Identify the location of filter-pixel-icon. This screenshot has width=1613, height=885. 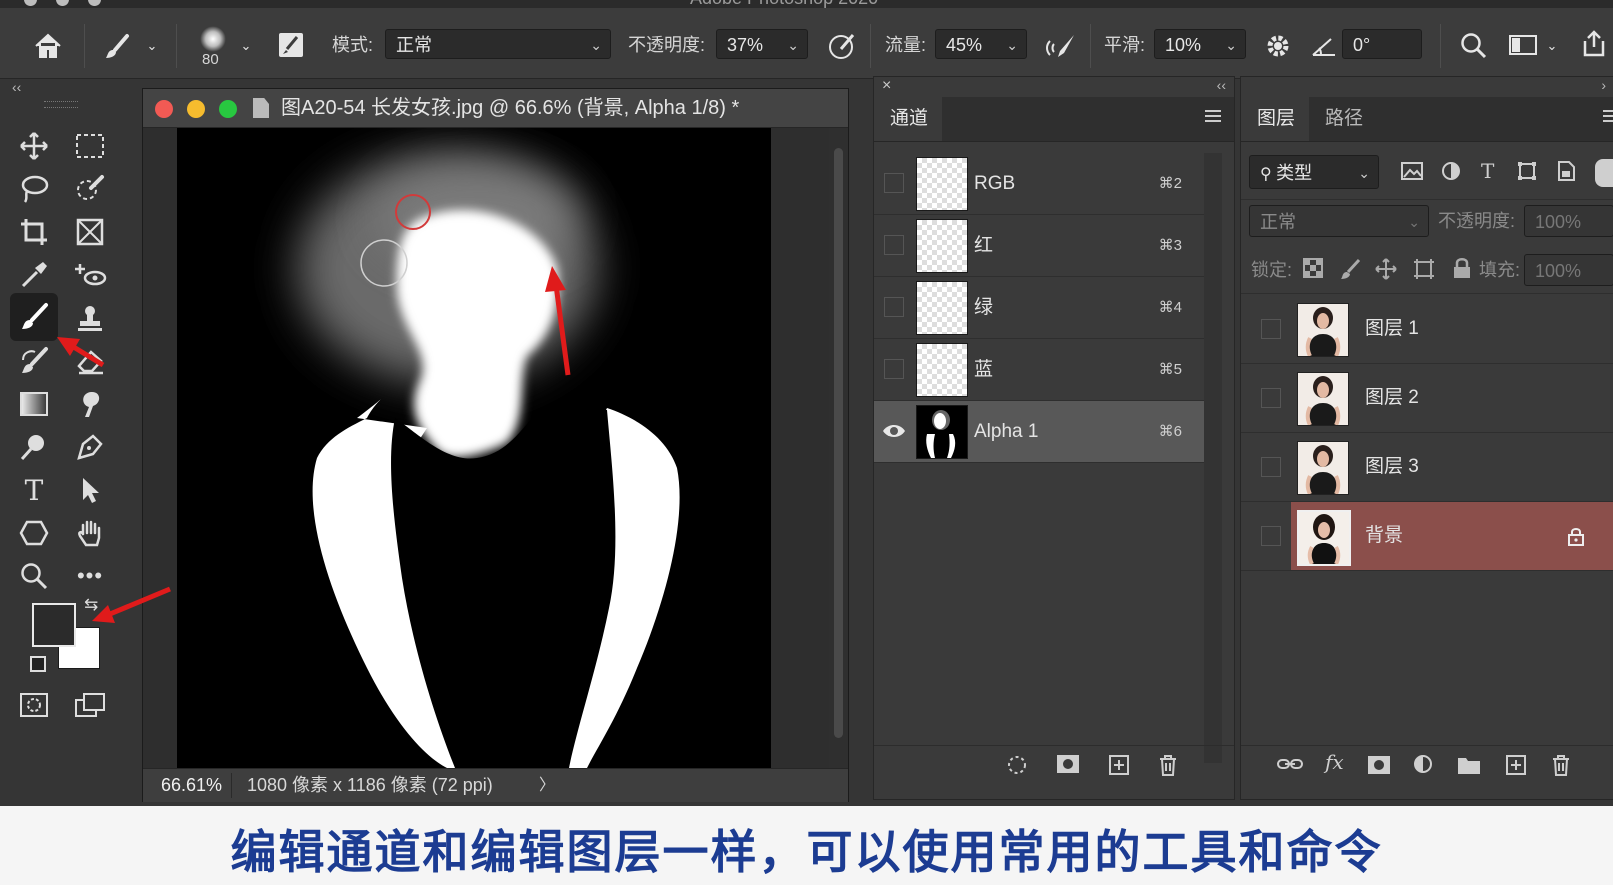
(1412, 174).